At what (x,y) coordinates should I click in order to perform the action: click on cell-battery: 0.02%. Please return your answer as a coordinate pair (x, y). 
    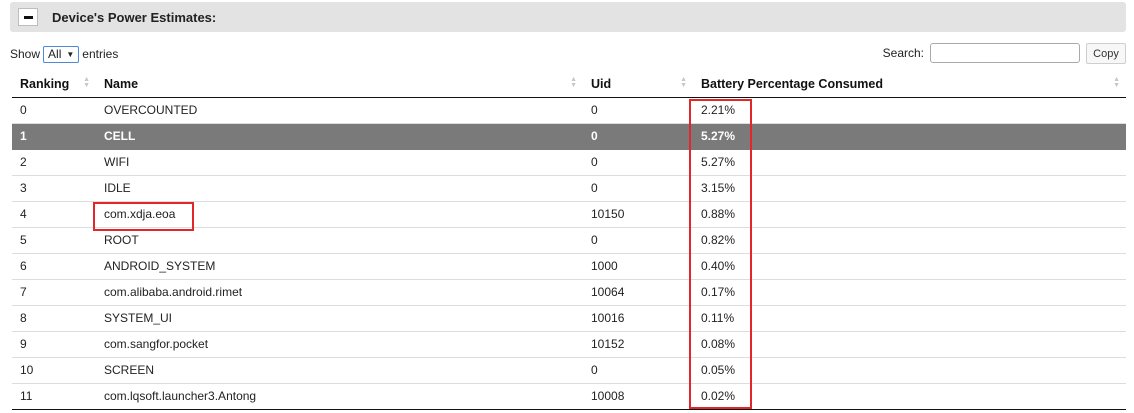
    Looking at the image, I should click on (909, 396).